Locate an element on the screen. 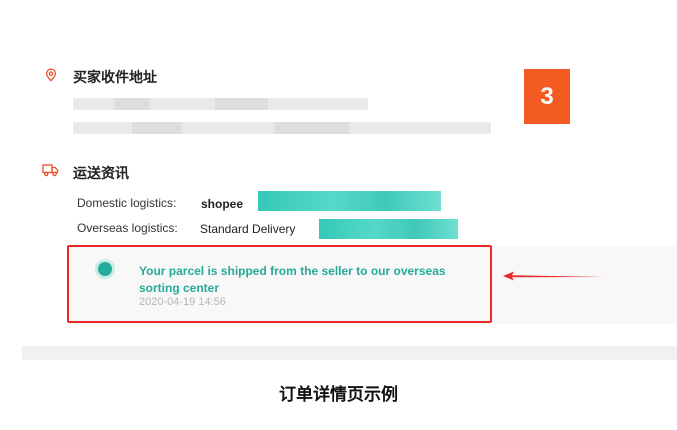  redacted-tracking-number-domestic is located at coordinates (349, 201).